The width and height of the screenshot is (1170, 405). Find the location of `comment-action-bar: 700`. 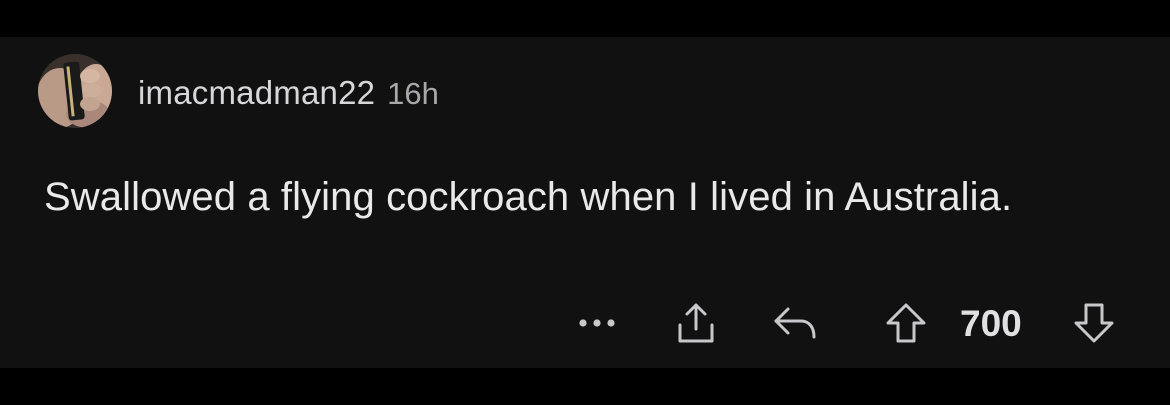

comment-action-bar: 700 is located at coordinates (585, 325).